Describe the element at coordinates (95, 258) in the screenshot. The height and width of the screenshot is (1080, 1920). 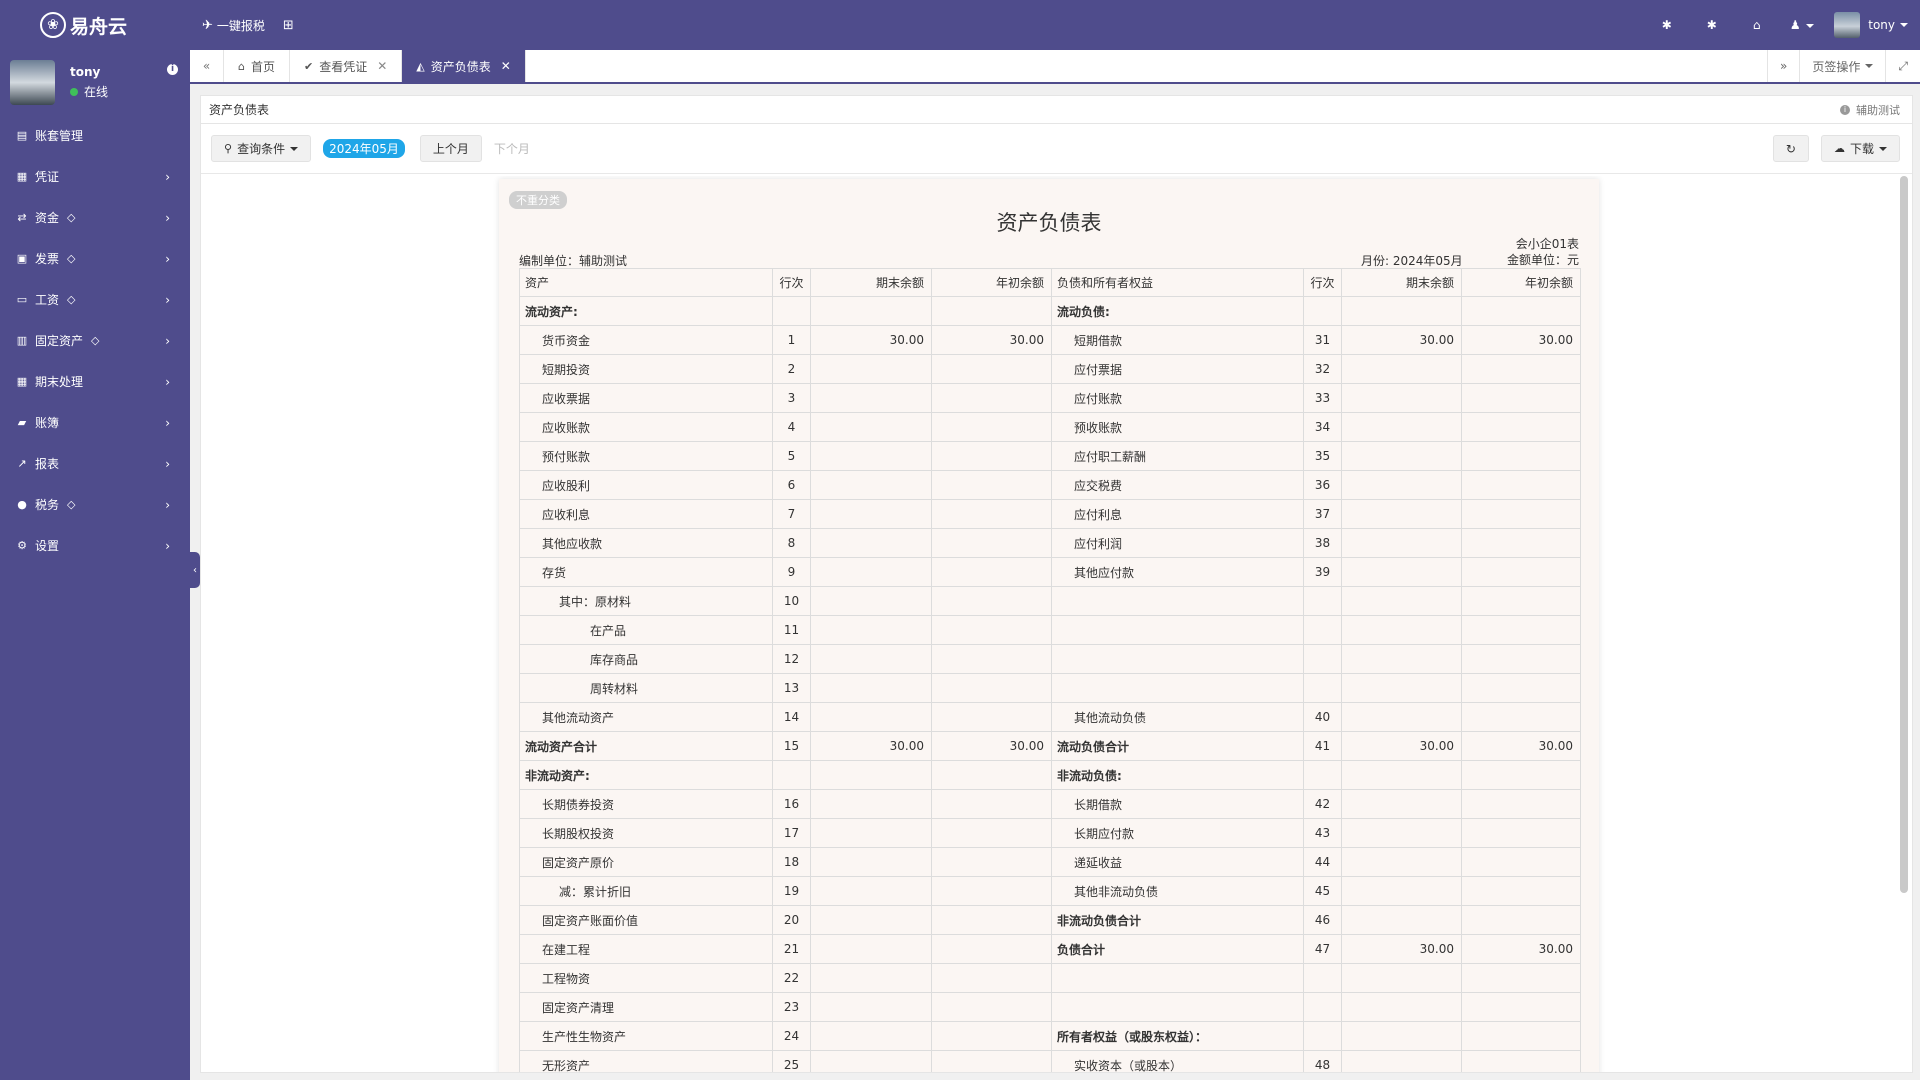
I see `sidebar-item-3: ▣ 发票 ◇ ›` at that location.